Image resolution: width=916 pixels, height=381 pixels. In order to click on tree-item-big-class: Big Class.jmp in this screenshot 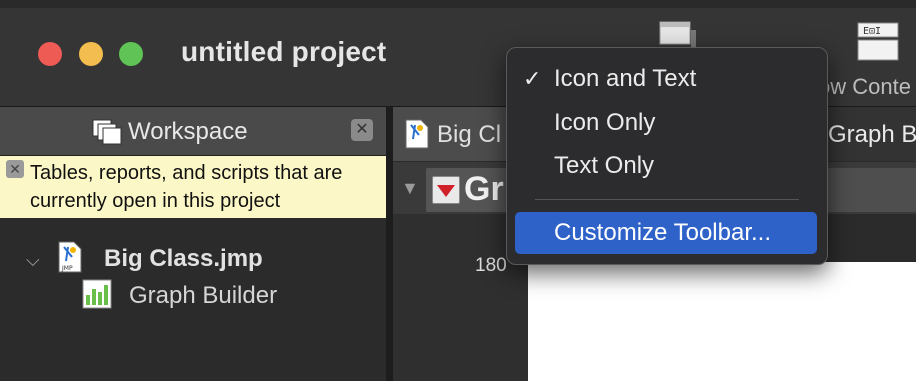, I will do `click(183, 259)`.